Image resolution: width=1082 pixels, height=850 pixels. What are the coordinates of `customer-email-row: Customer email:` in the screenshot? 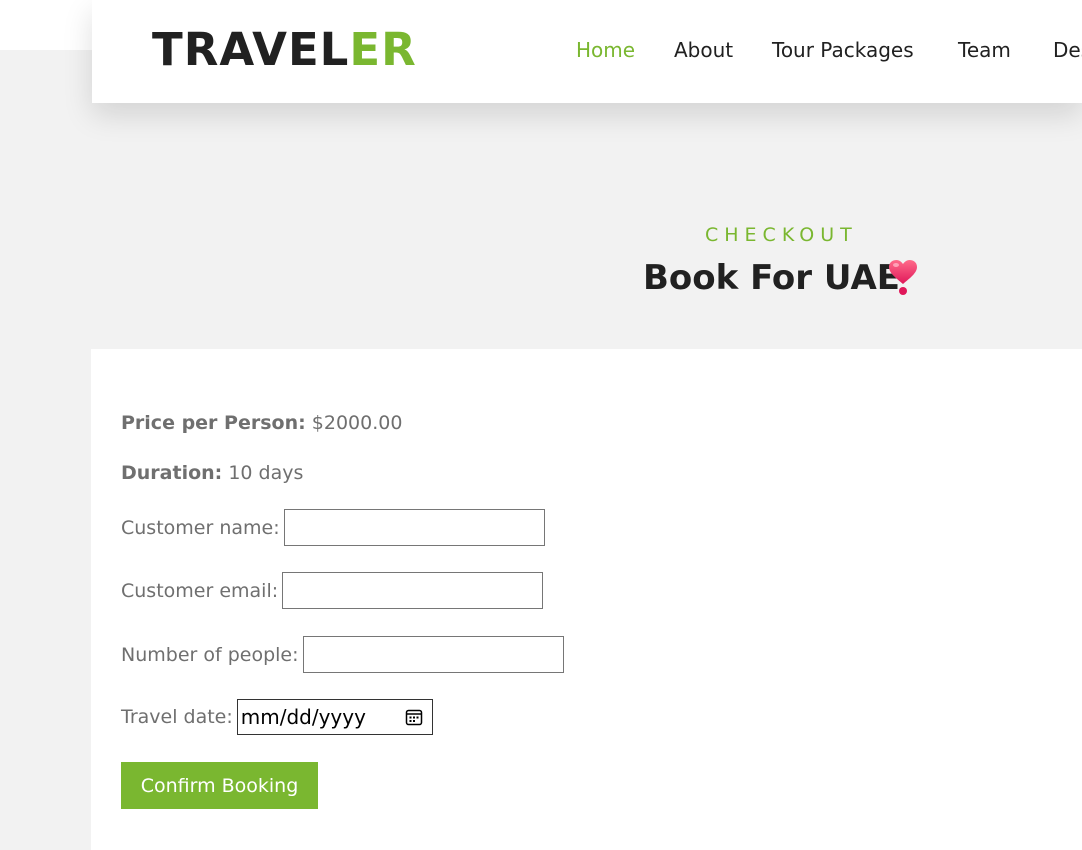 It's located at (332, 590).